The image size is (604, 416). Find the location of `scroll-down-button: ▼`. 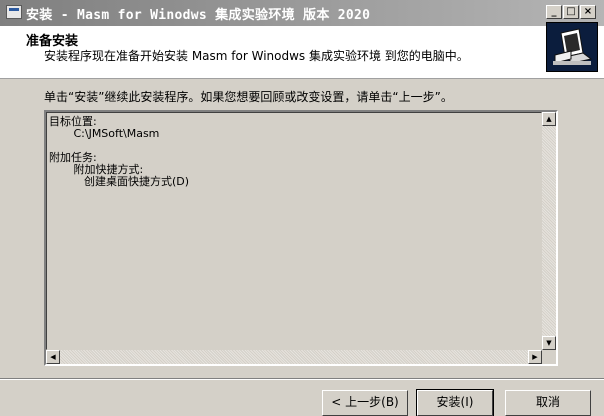

scroll-down-button: ▼ is located at coordinates (549, 343).